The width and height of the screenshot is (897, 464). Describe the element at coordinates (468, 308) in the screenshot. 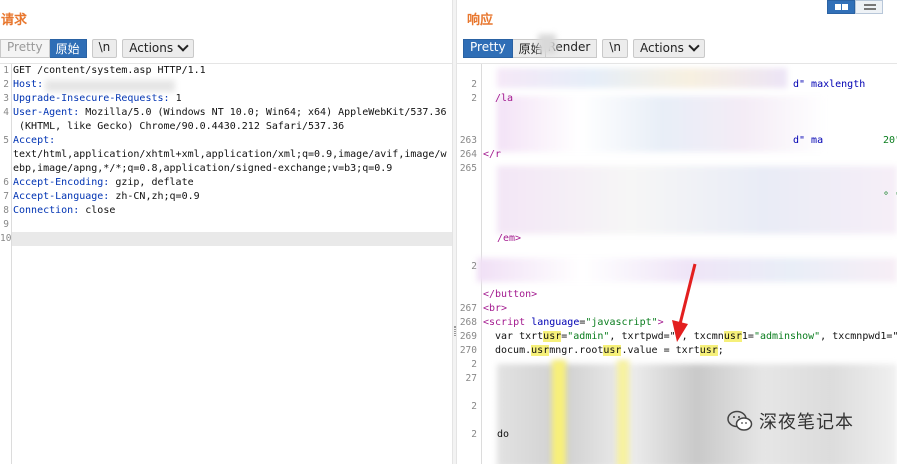

I see `line-number: 267` at that location.